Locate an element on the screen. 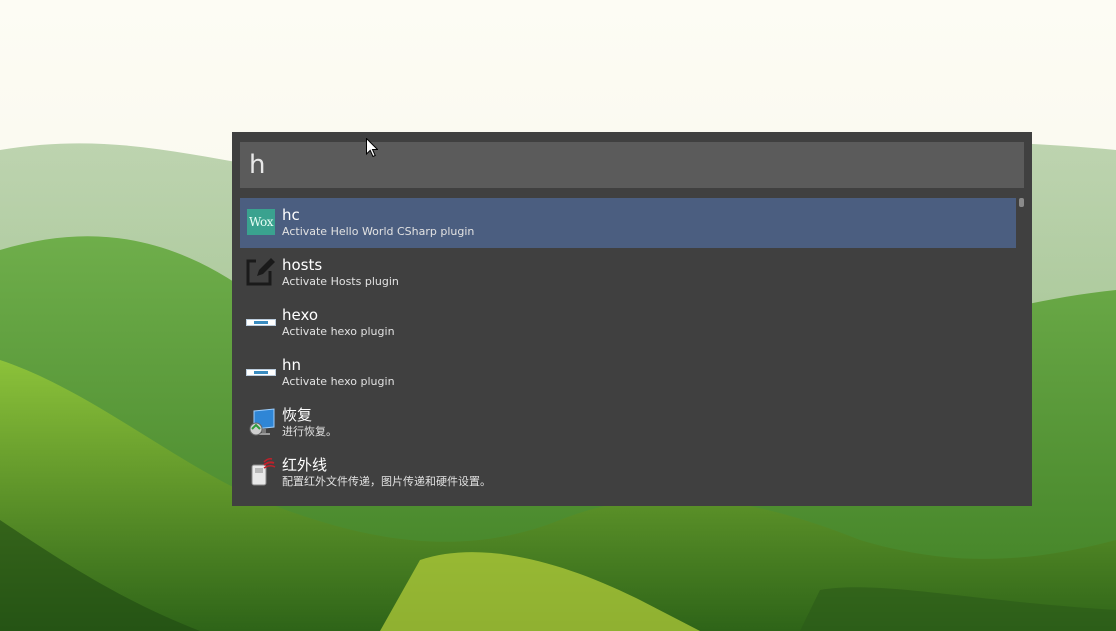 The width and height of the screenshot is (1116, 631). mouse-cursor-icon is located at coordinates (372, 148).